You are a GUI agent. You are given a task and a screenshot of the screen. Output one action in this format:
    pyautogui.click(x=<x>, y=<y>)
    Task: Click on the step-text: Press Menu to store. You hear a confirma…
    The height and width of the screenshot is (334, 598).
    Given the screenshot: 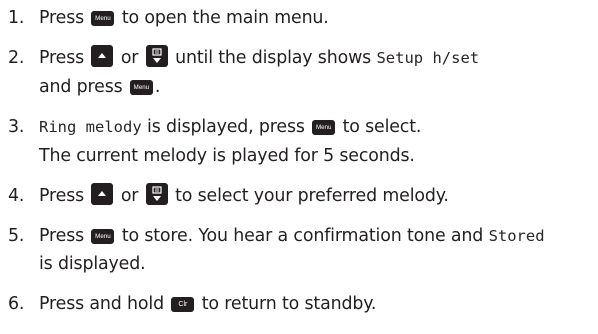 What is the action you would take?
    pyautogui.click(x=292, y=250)
    